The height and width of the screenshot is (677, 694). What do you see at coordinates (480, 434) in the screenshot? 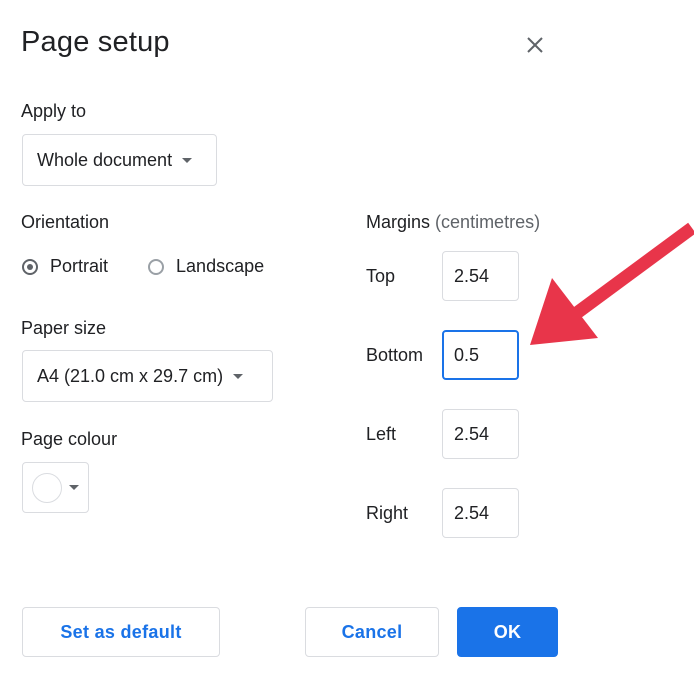
I see `margin-left-input` at bounding box center [480, 434].